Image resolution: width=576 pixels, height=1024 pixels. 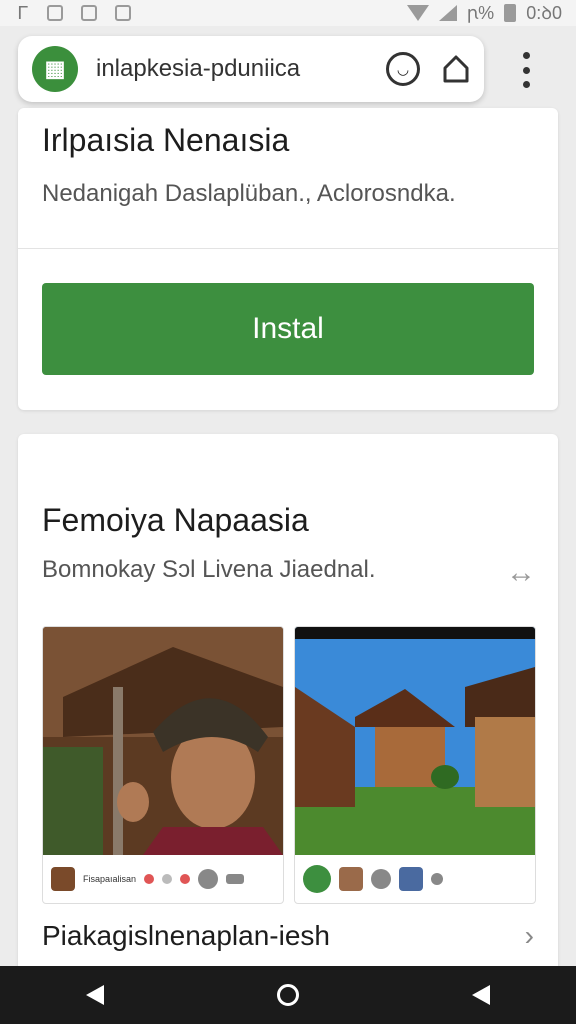 What do you see at coordinates (166, 140) in the screenshot?
I see `app-title: Irlpaısia Nenaısia` at bounding box center [166, 140].